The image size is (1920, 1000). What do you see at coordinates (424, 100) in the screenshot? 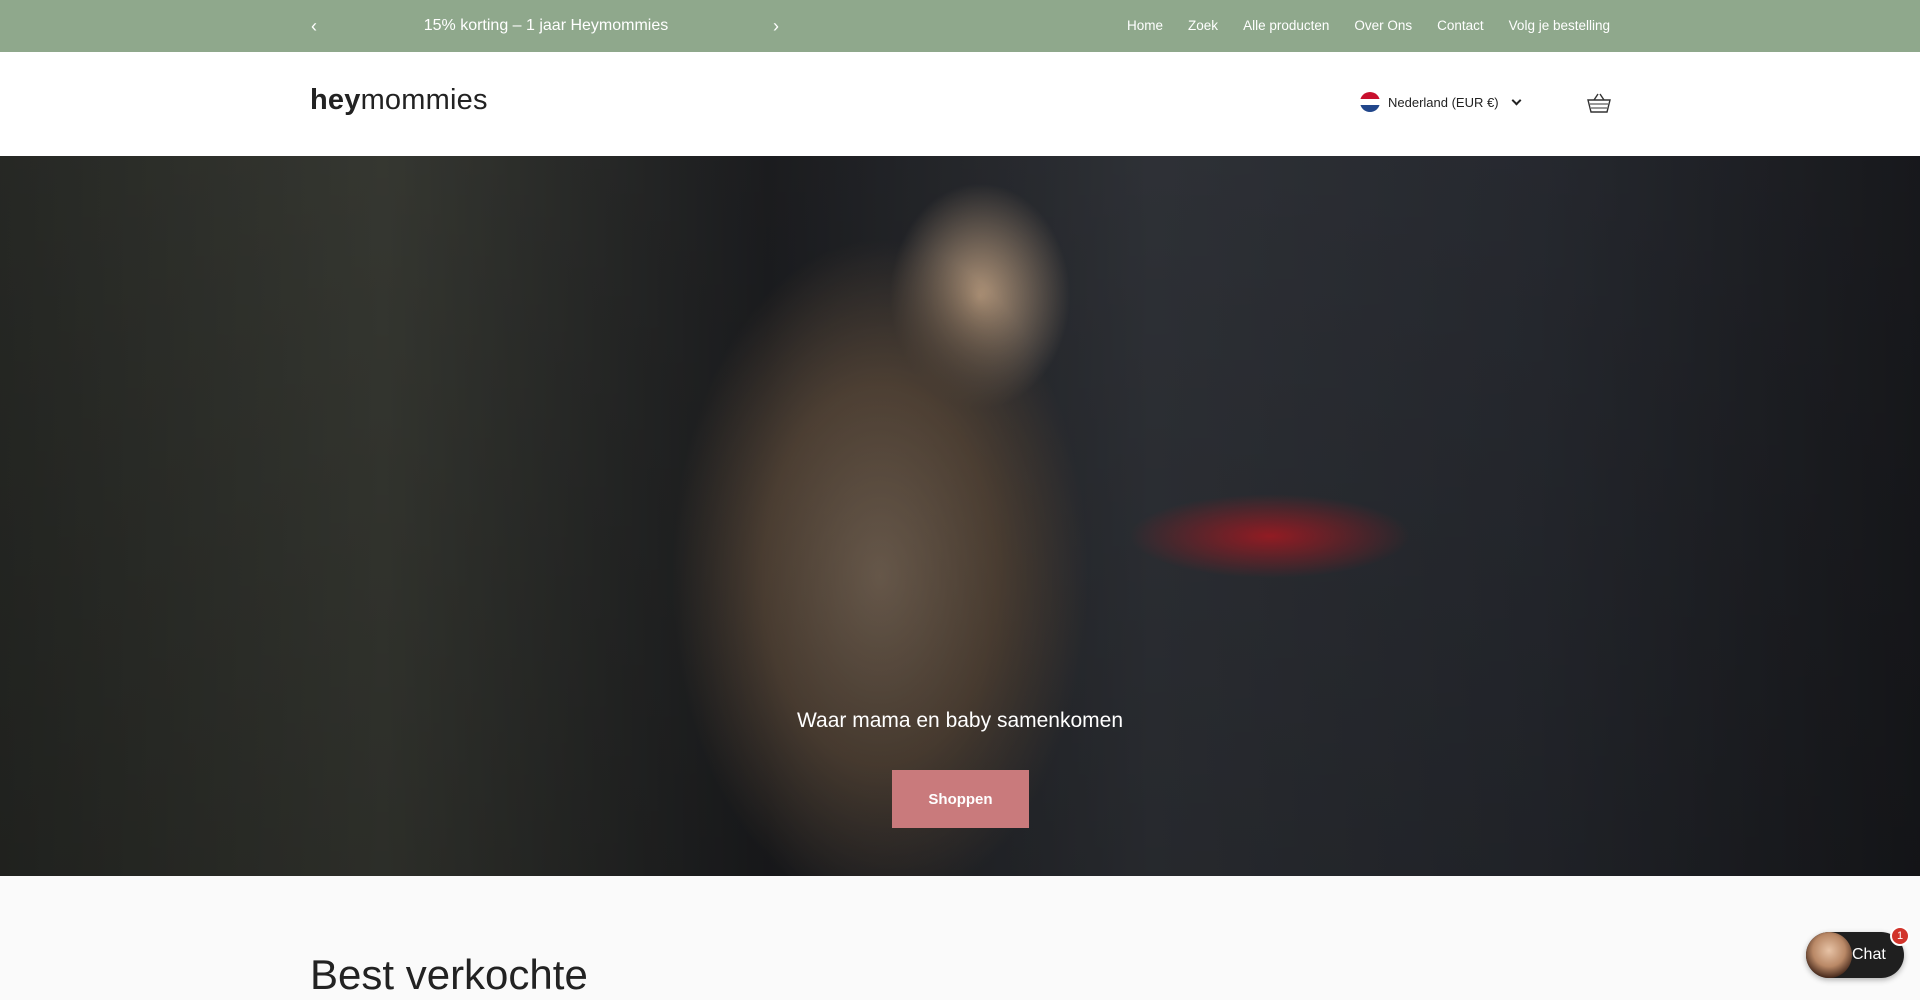
I see `logo-light: mommies` at bounding box center [424, 100].